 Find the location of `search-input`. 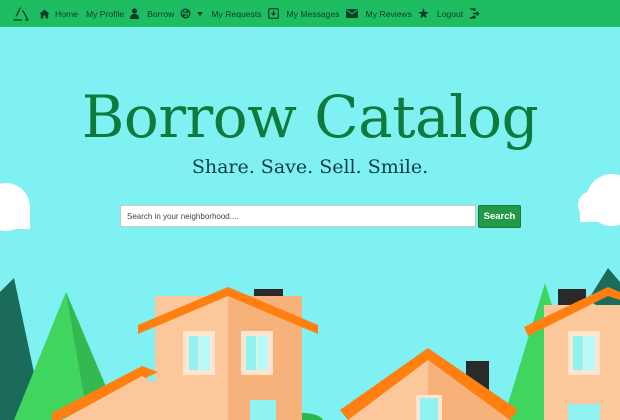

search-input is located at coordinates (298, 216).